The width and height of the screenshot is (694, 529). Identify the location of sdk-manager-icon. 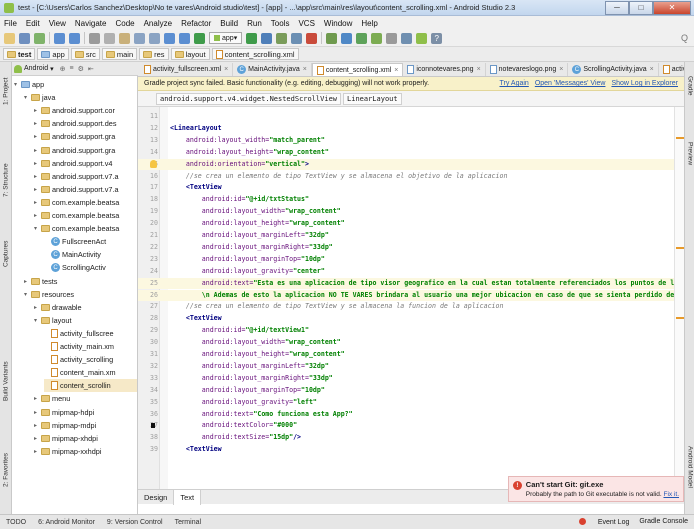
(407, 38).